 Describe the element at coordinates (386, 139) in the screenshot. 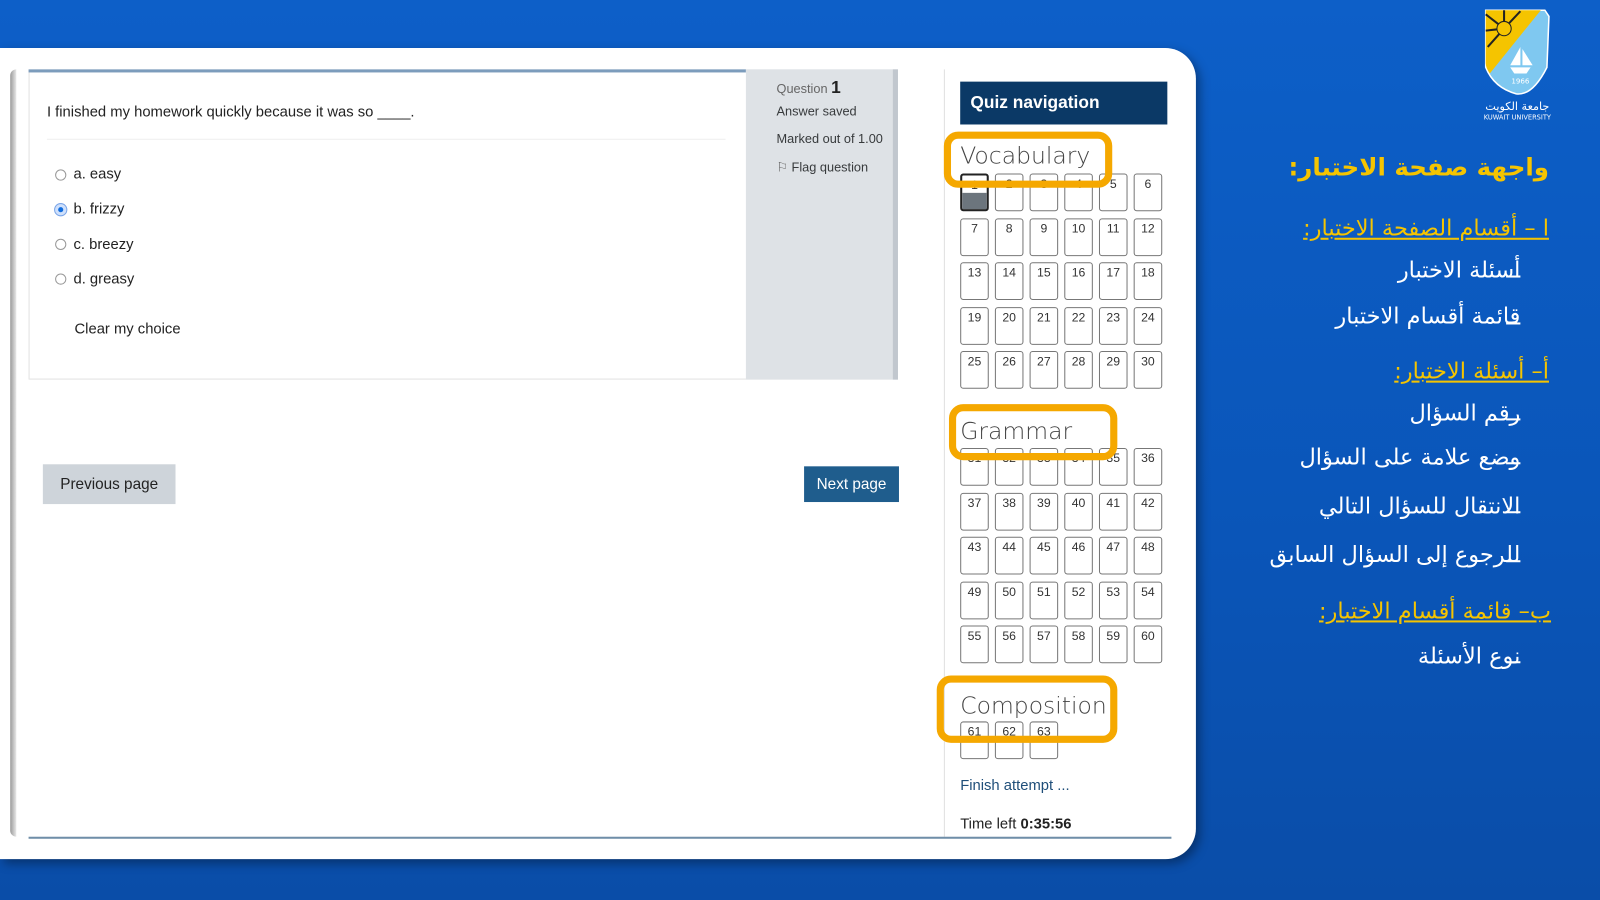

I see `divider` at that location.